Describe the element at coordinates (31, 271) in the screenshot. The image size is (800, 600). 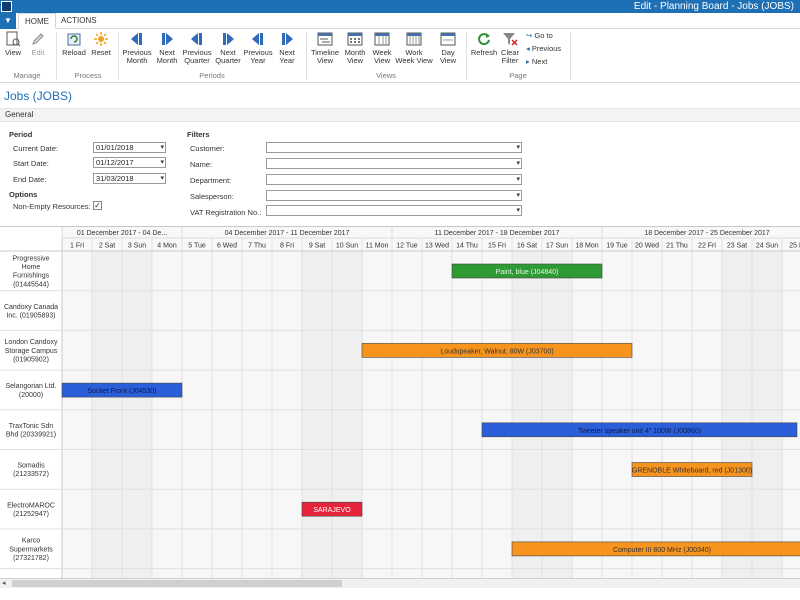
I see `resource-name: Progressive Home Furnishings (01445544)` at that location.